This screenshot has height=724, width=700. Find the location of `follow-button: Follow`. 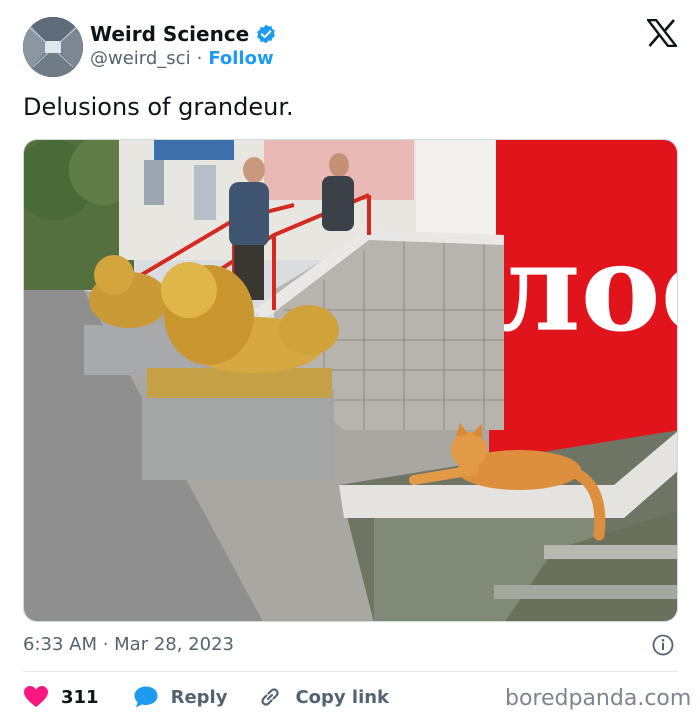

follow-button: Follow is located at coordinates (240, 58).